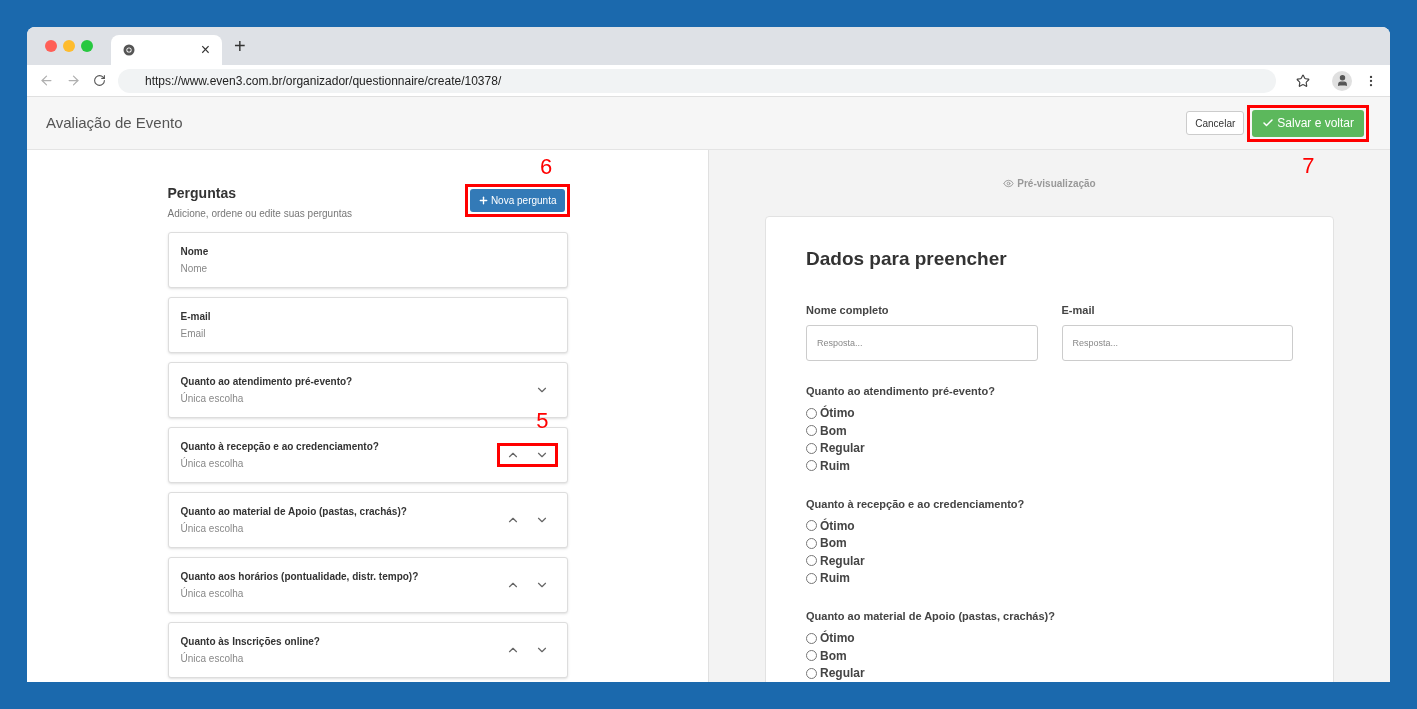 This screenshot has width=1417, height=709. What do you see at coordinates (367, 260) in the screenshot?
I see `question-card: Nome Nome` at bounding box center [367, 260].